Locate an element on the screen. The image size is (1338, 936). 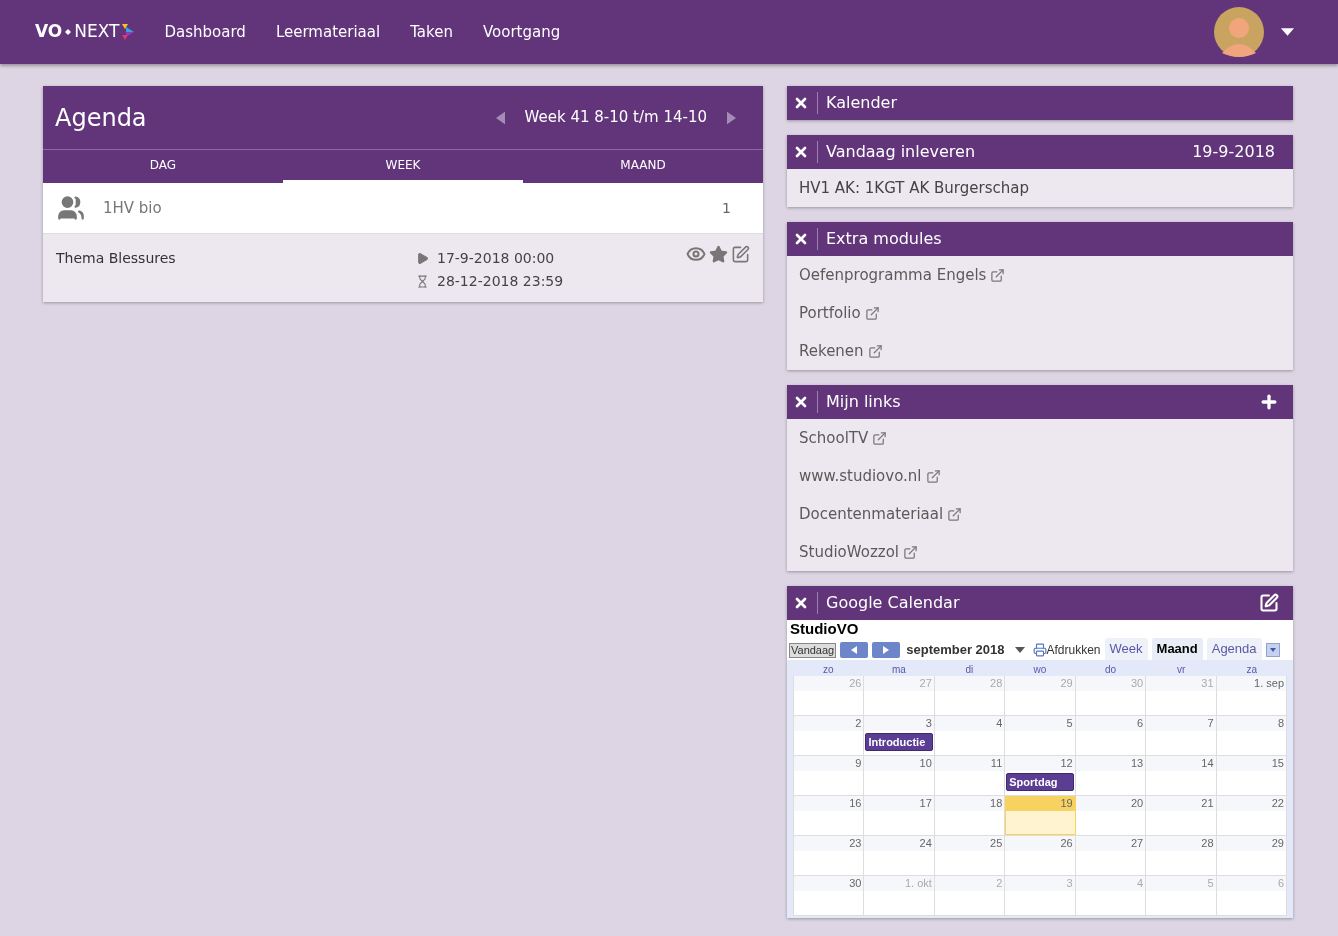
day-cell: 18 is located at coordinates (970, 815).